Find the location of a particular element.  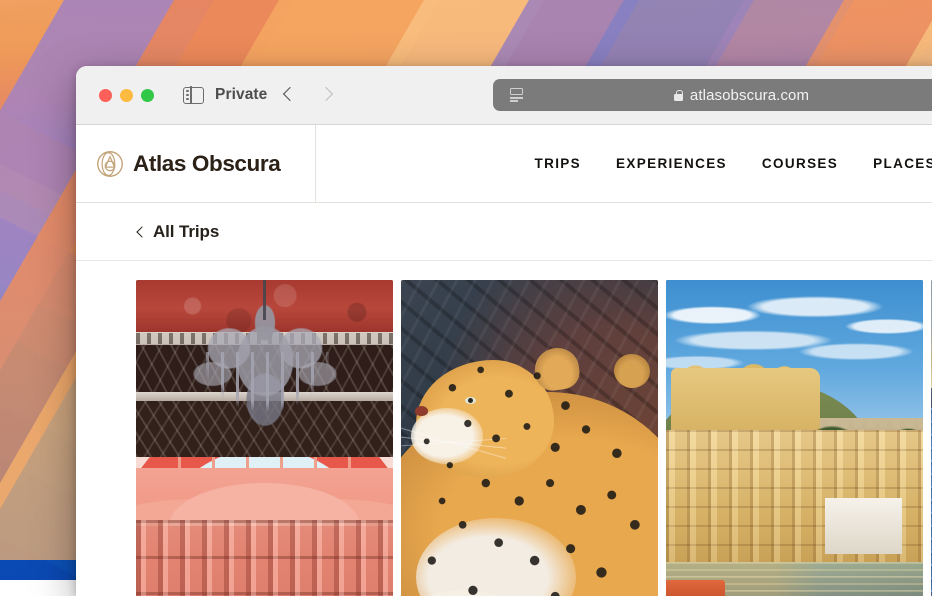

window-controls is located at coordinates (126, 95).